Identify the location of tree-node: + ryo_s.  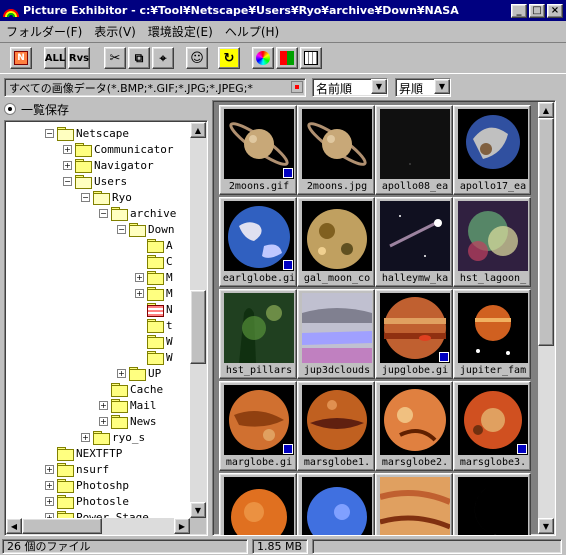
(113, 437).